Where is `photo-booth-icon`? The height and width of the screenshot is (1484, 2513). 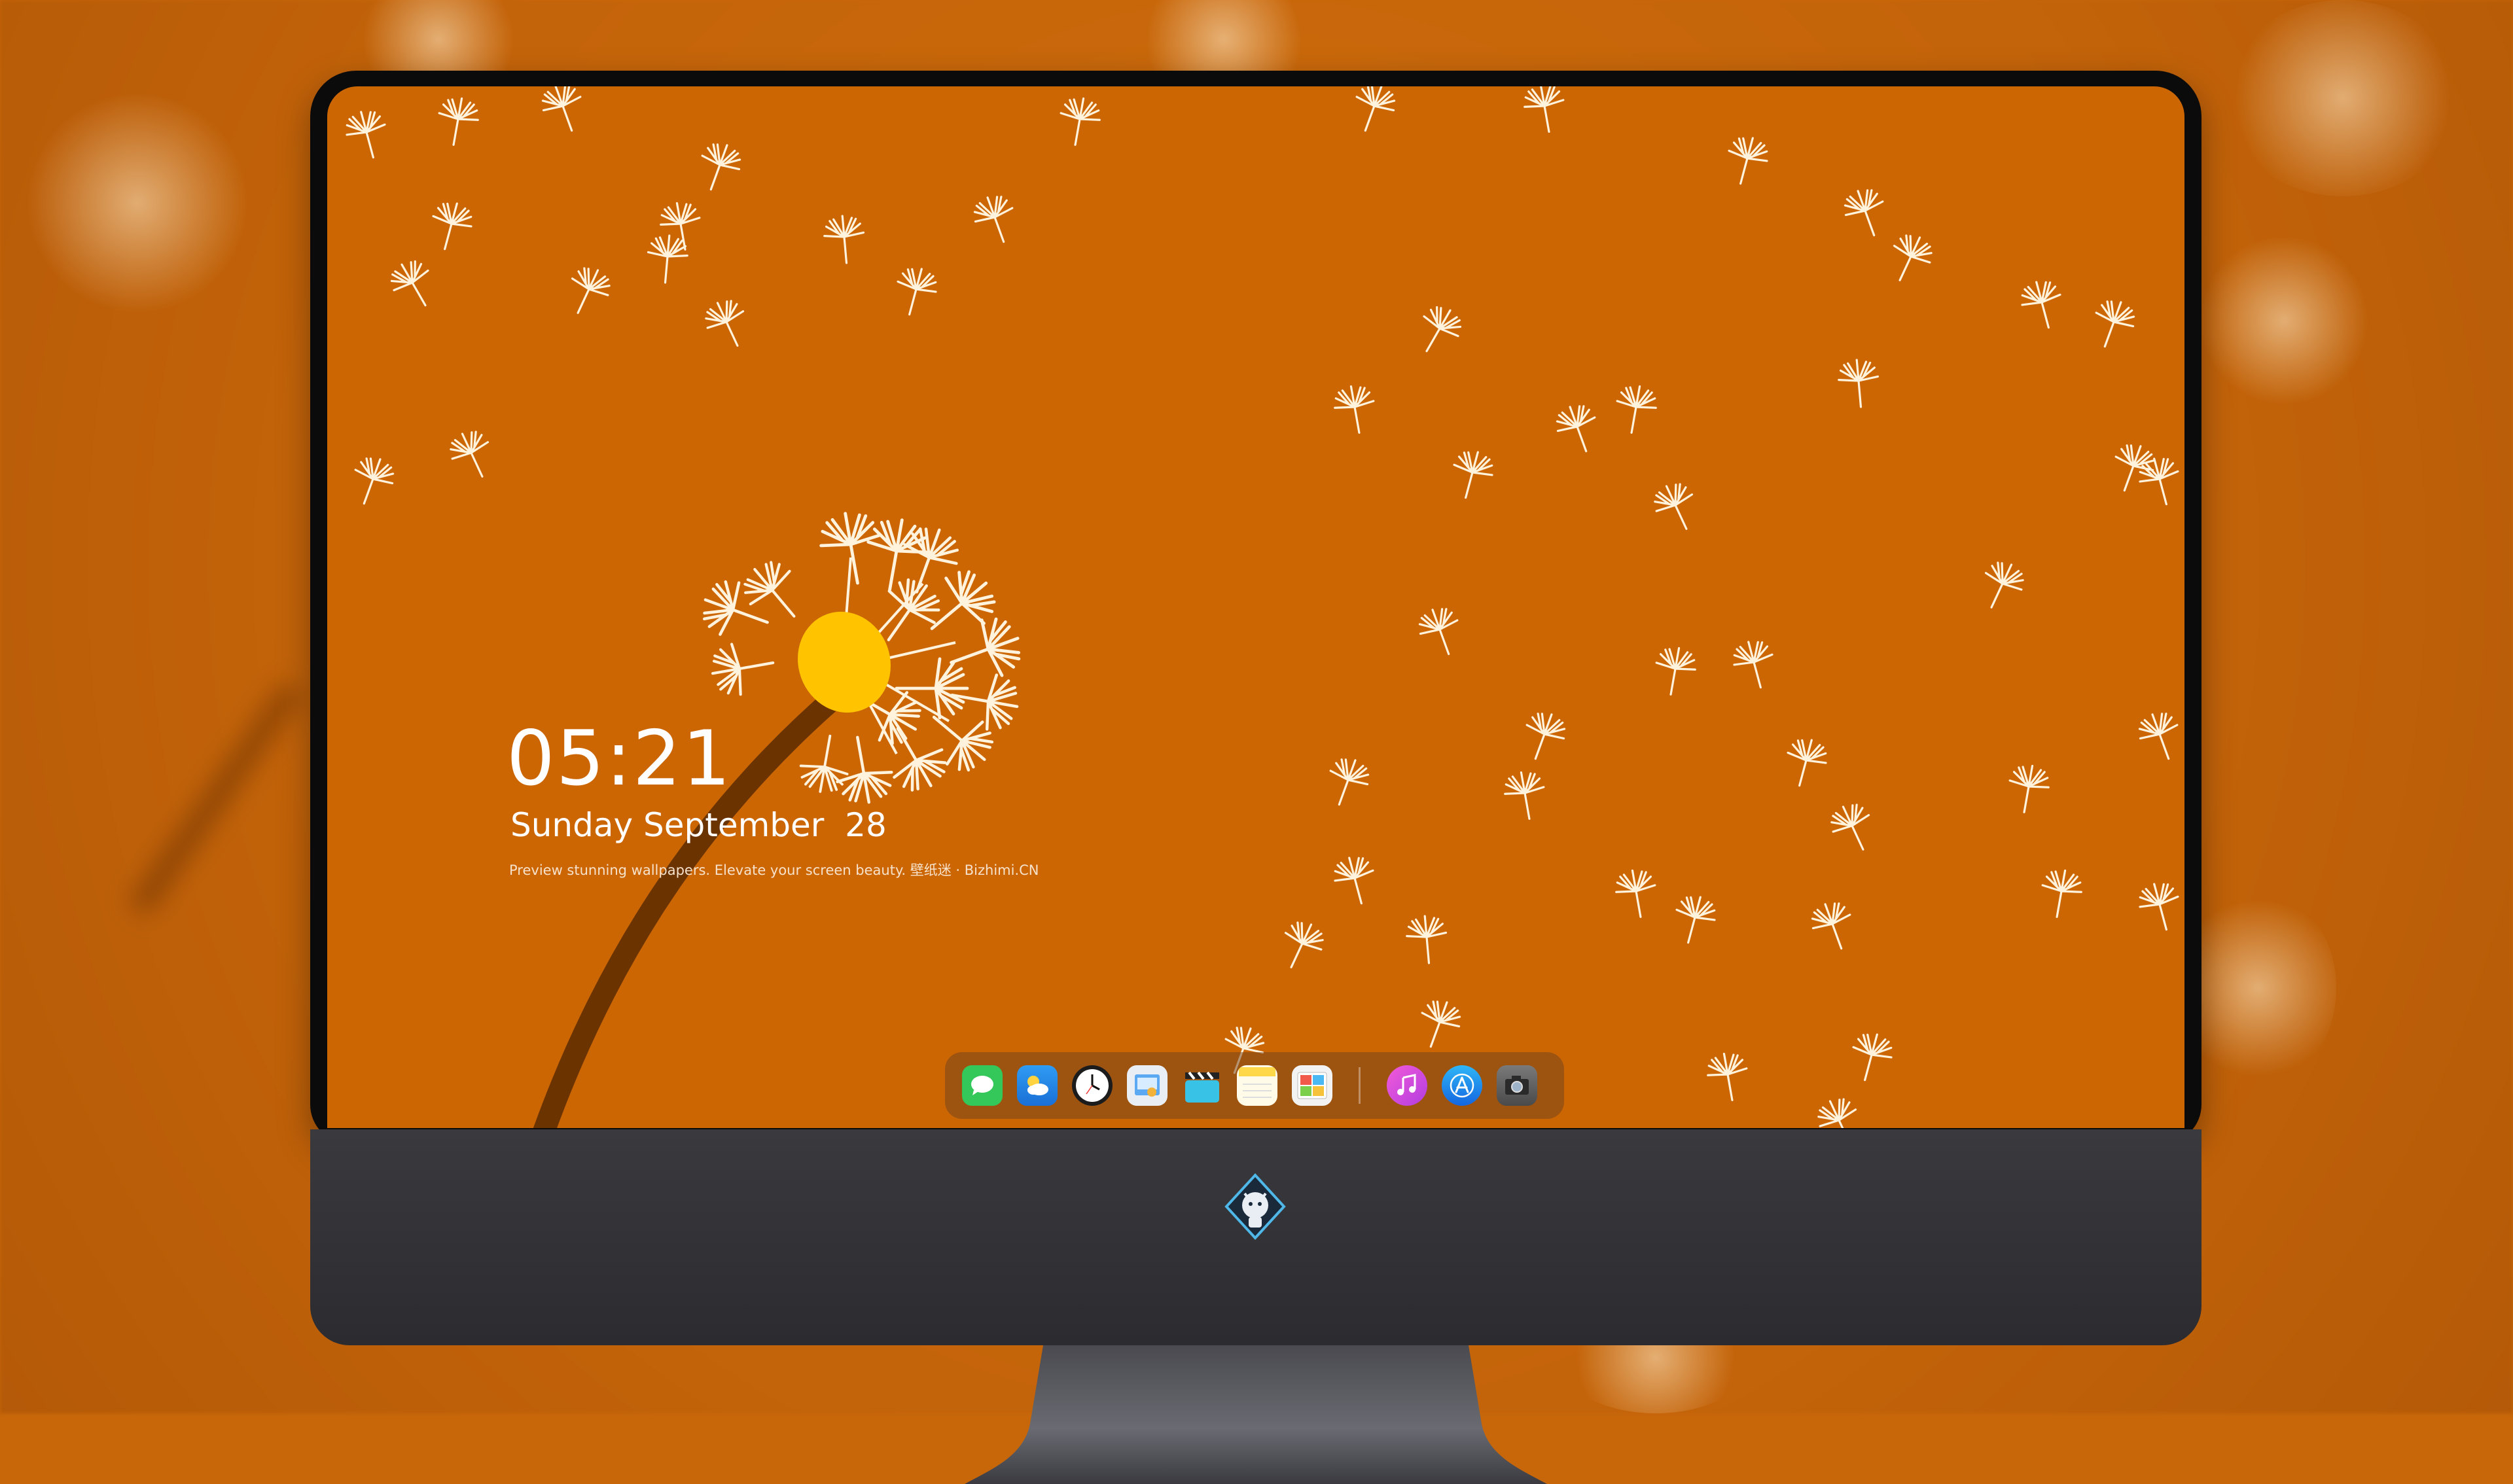 photo-booth-icon is located at coordinates (1312, 1085).